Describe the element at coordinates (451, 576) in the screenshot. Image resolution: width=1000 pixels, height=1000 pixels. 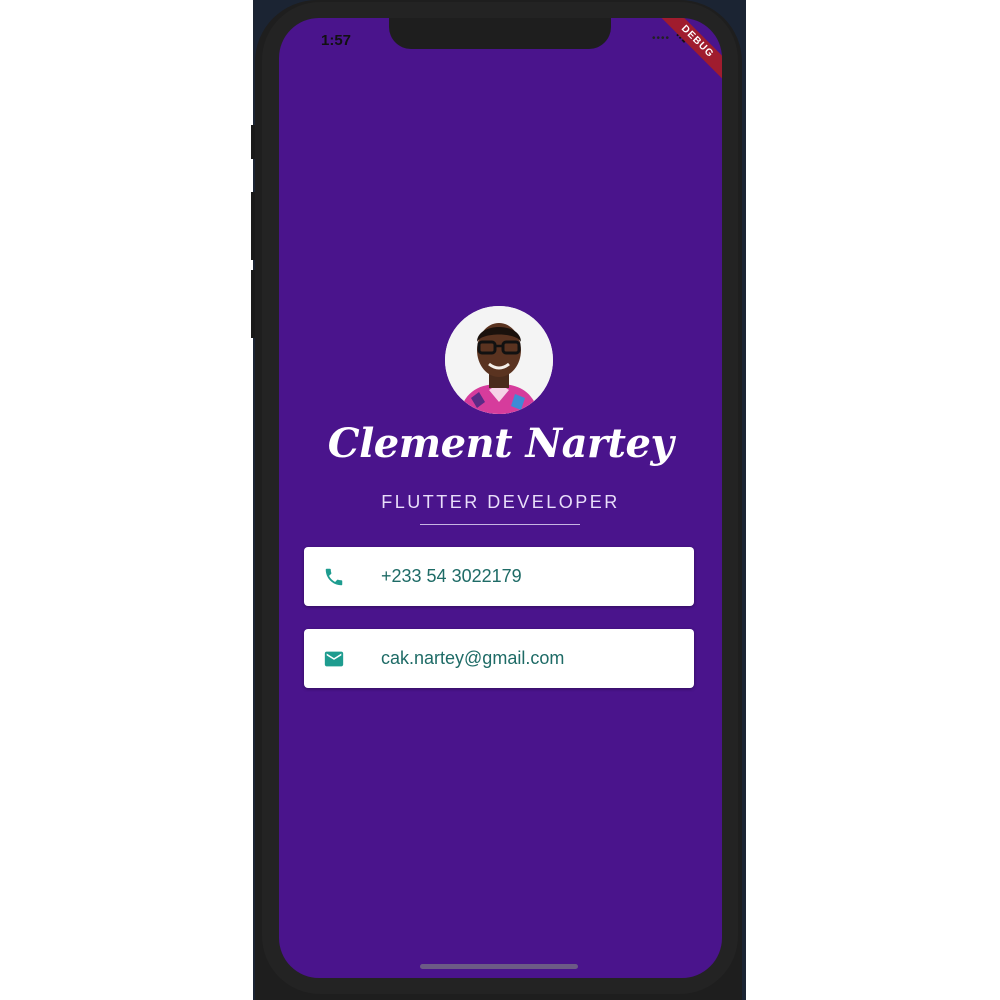
I see `phone-number: +233 54 3022179` at that location.